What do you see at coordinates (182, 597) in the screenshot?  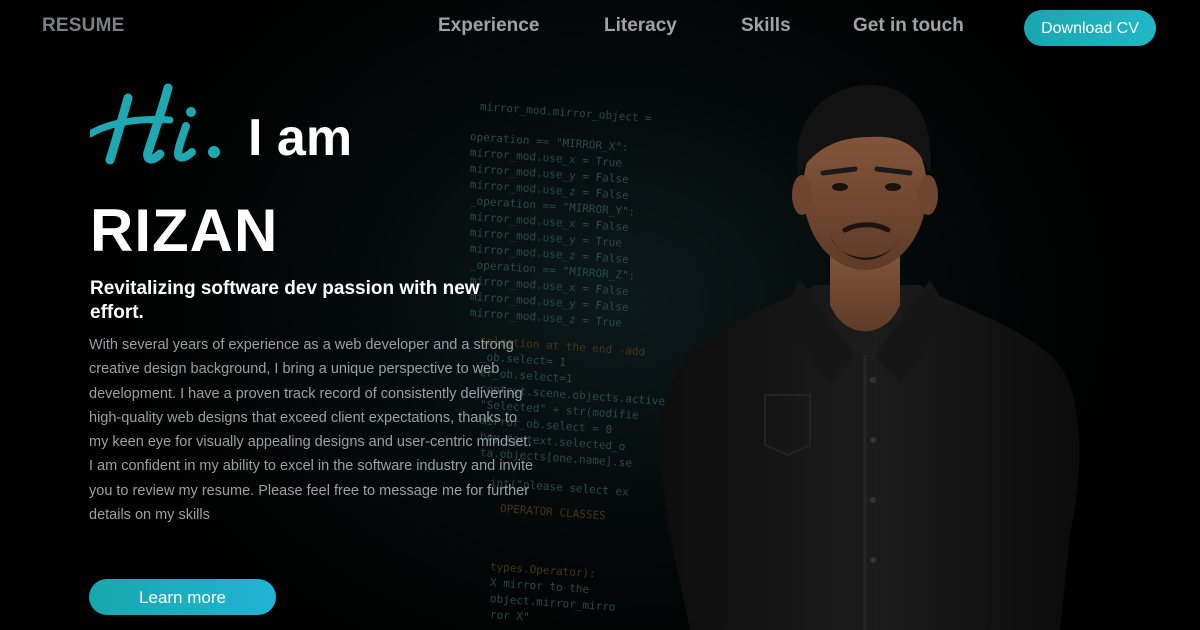 I see `learn-more-button: Learn more` at bounding box center [182, 597].